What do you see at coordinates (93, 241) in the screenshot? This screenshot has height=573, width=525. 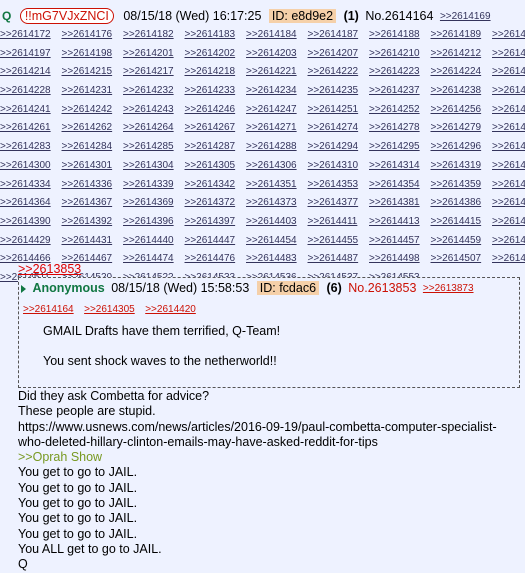 I see `backlink: >>2614431` at bounding box center [93, 241].